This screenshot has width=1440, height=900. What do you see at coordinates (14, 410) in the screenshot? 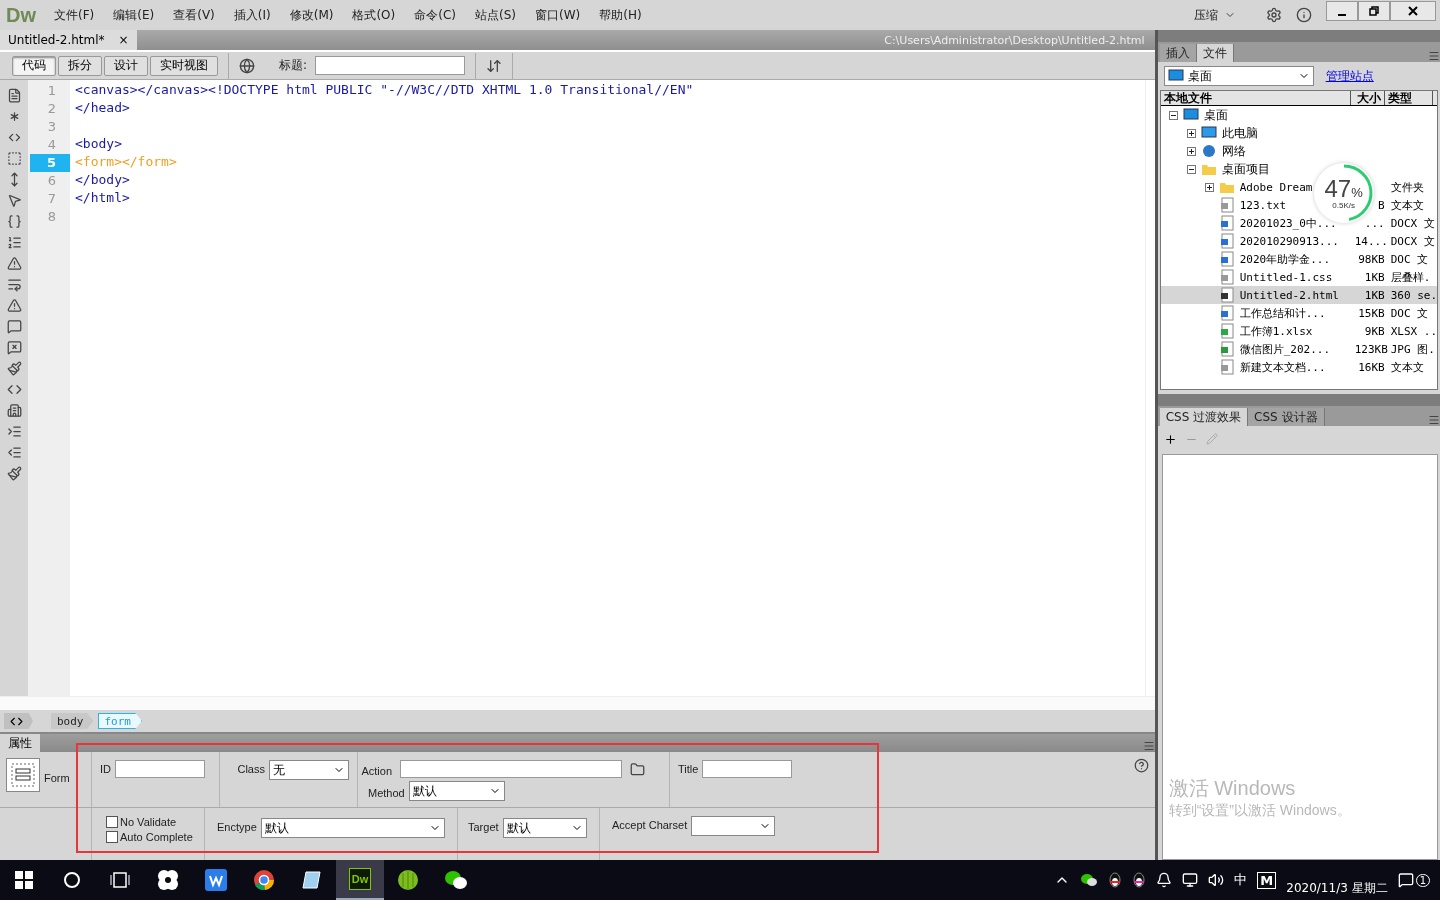
I see `building-icon` at bounding box center [14, 410].